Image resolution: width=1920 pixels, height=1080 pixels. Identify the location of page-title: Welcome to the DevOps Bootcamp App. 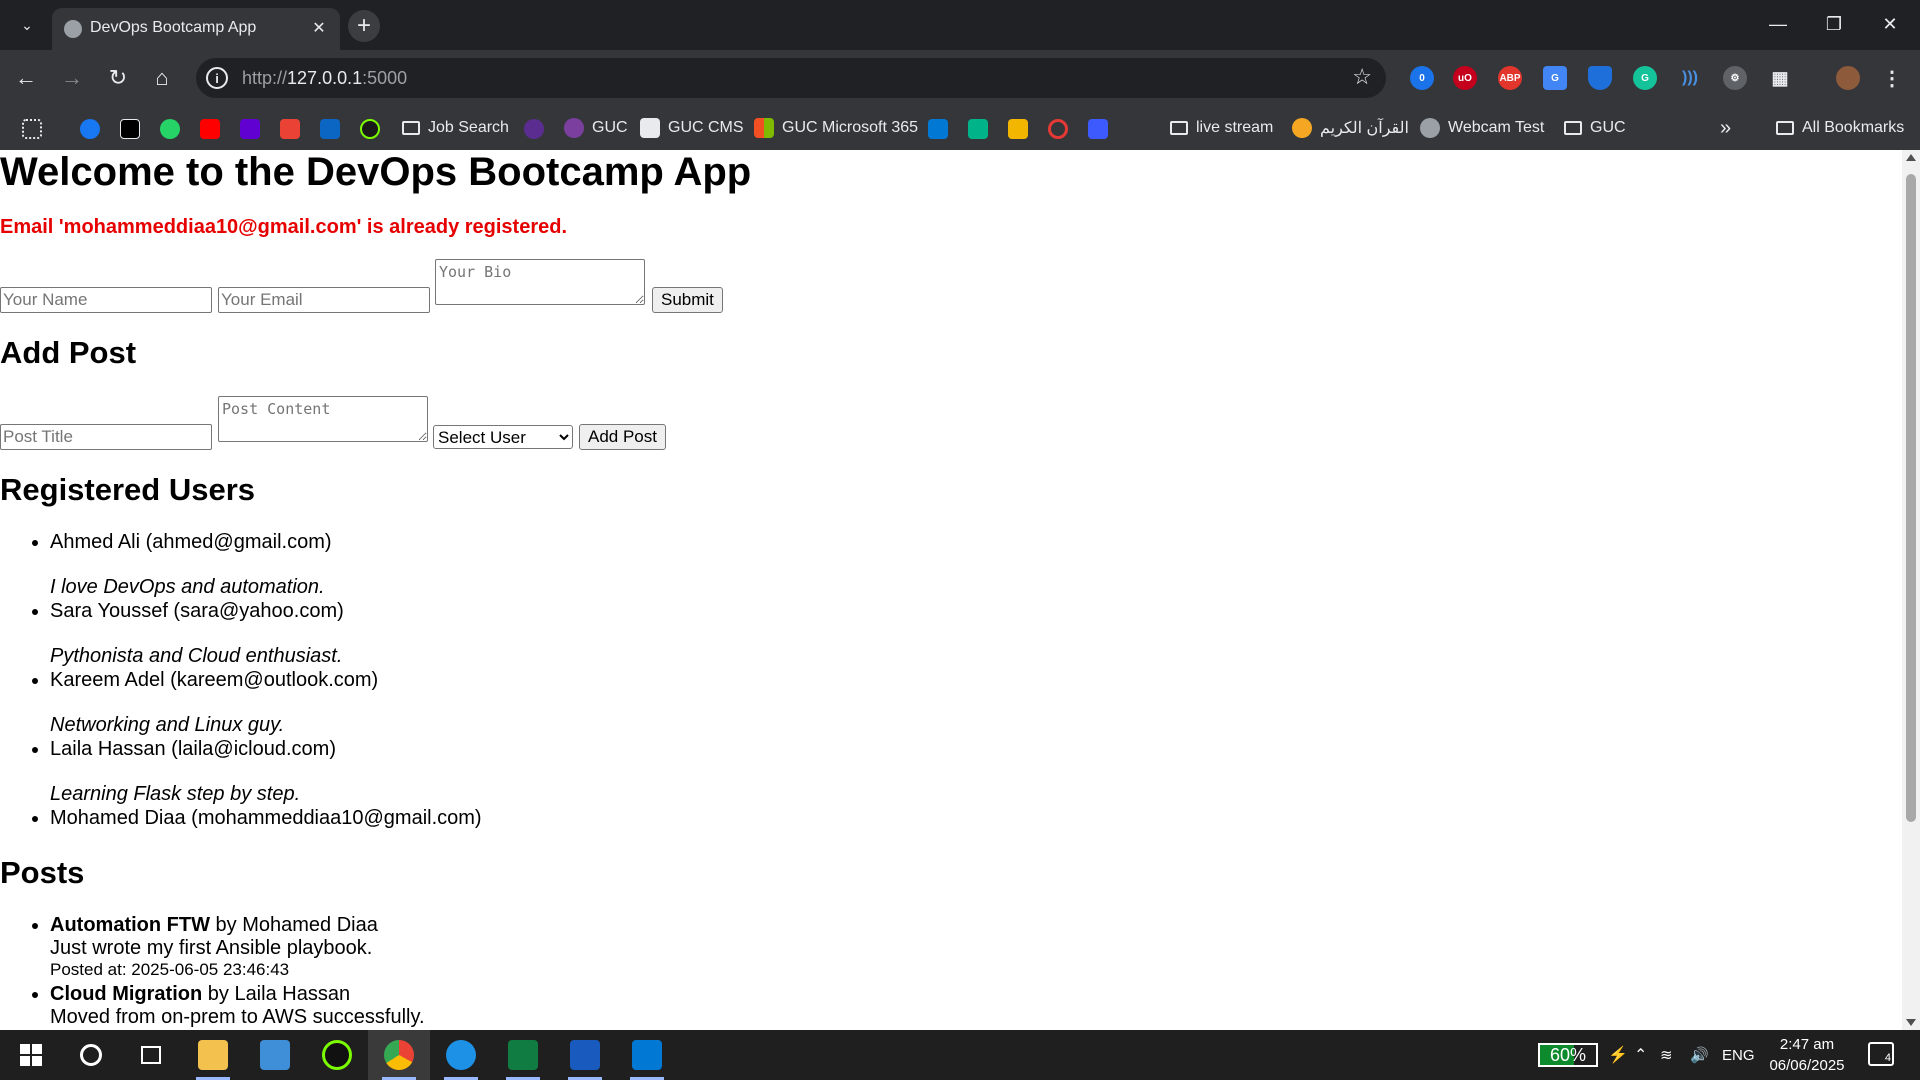
(376, 172).